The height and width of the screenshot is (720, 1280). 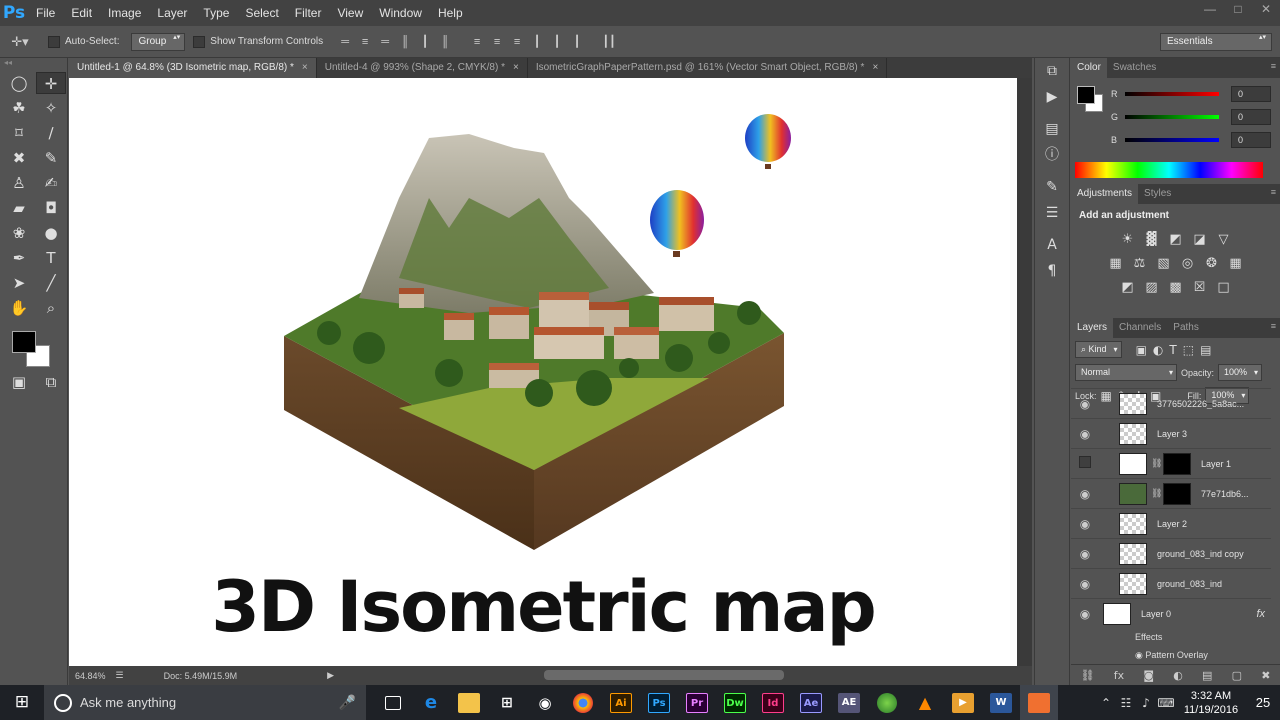 What do you see at coordinates (1176, 240) in the screenshot?
I see `curves-icon: ◩` at bounding box center [1176, 240].